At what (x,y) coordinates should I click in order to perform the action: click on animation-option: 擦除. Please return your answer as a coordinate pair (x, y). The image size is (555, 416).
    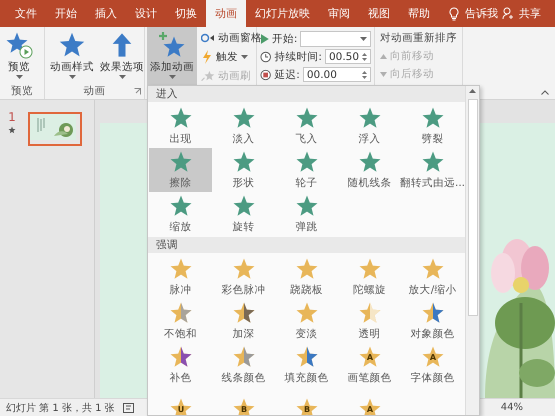
    Looking at the image, I should click on (180, 170).